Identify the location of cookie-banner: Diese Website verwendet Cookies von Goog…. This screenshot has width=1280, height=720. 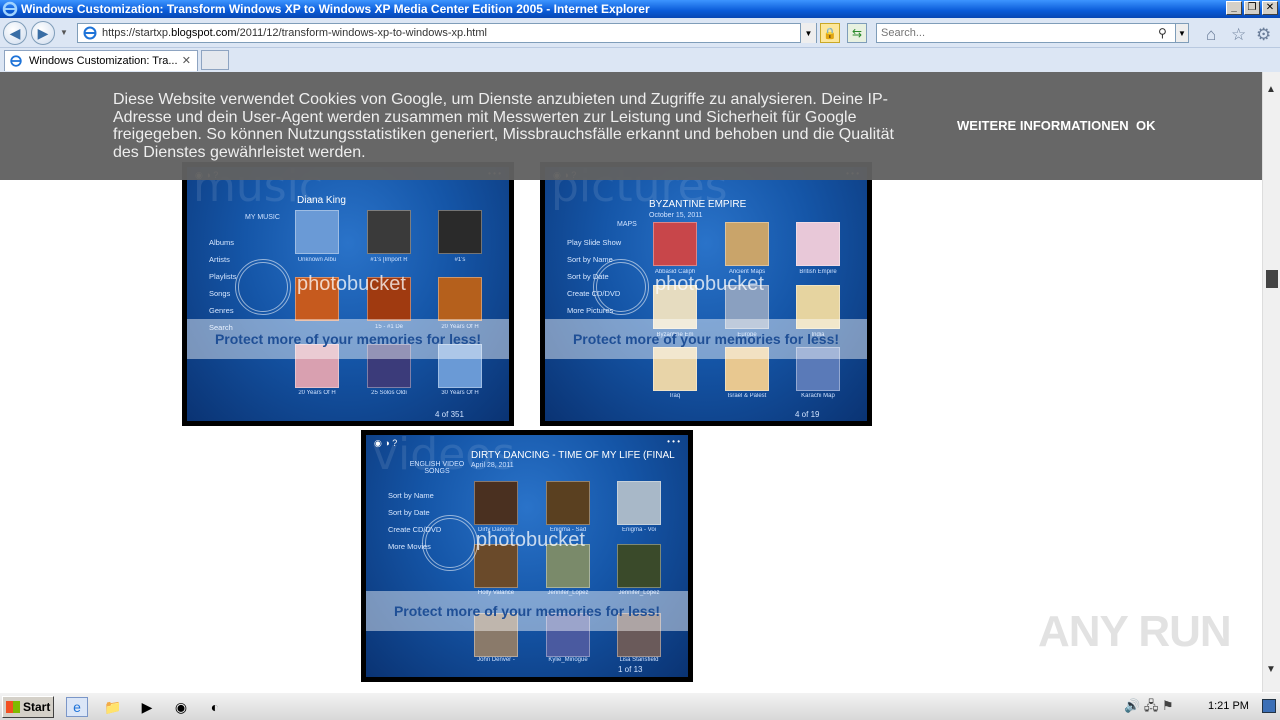
(631, 126).